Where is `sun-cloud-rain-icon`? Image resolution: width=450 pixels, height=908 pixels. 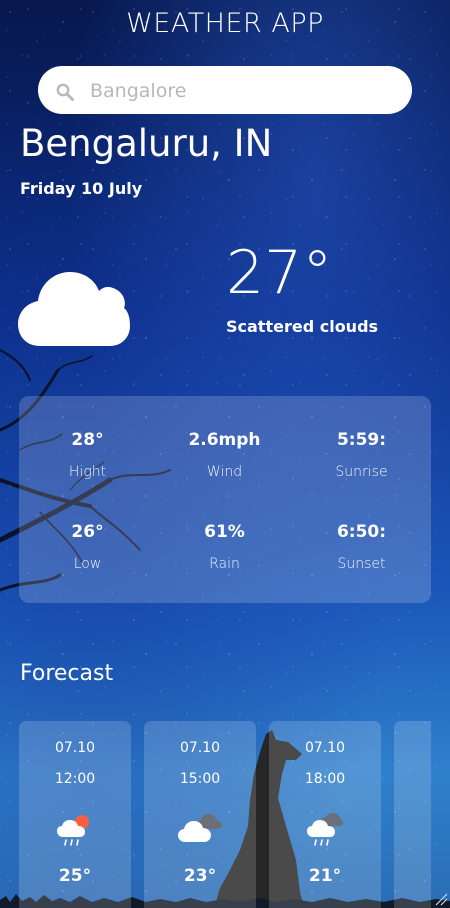
sun-cloud-rain-icon is located at coordinates (73, 830).